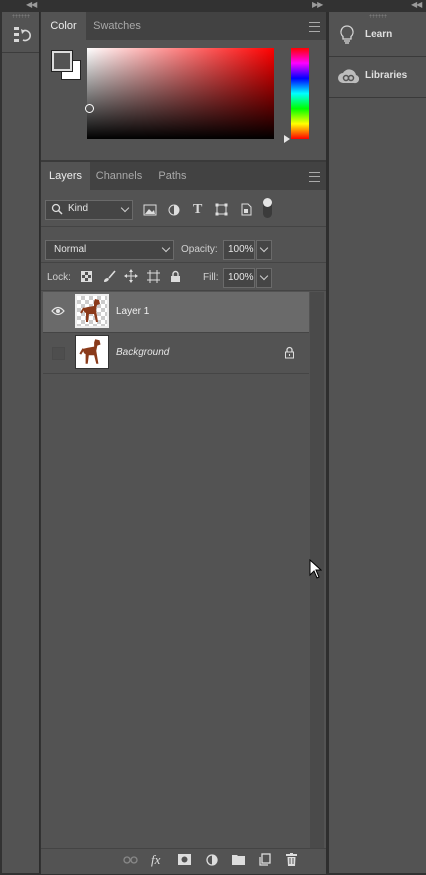  Describe the element at coordinates (119, 176) in the screenshot. I see `tab-channels: Channels` at that location.